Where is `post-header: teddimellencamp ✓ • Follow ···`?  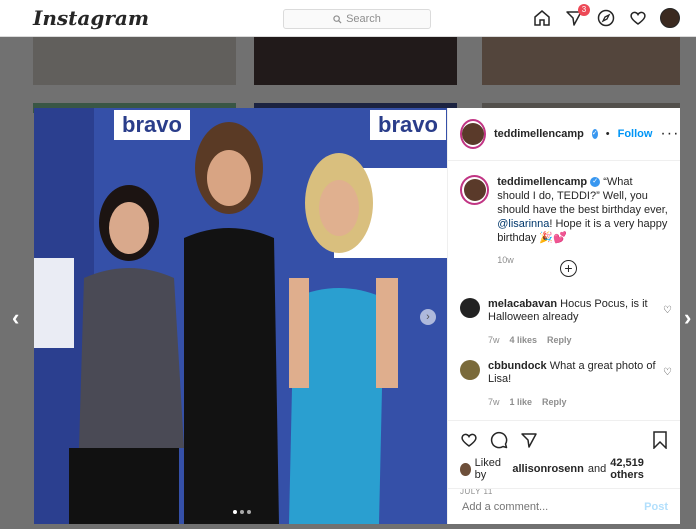 post-header: teddimellencamp ✓ • Follow ··· is located at coordinates (564, 134).